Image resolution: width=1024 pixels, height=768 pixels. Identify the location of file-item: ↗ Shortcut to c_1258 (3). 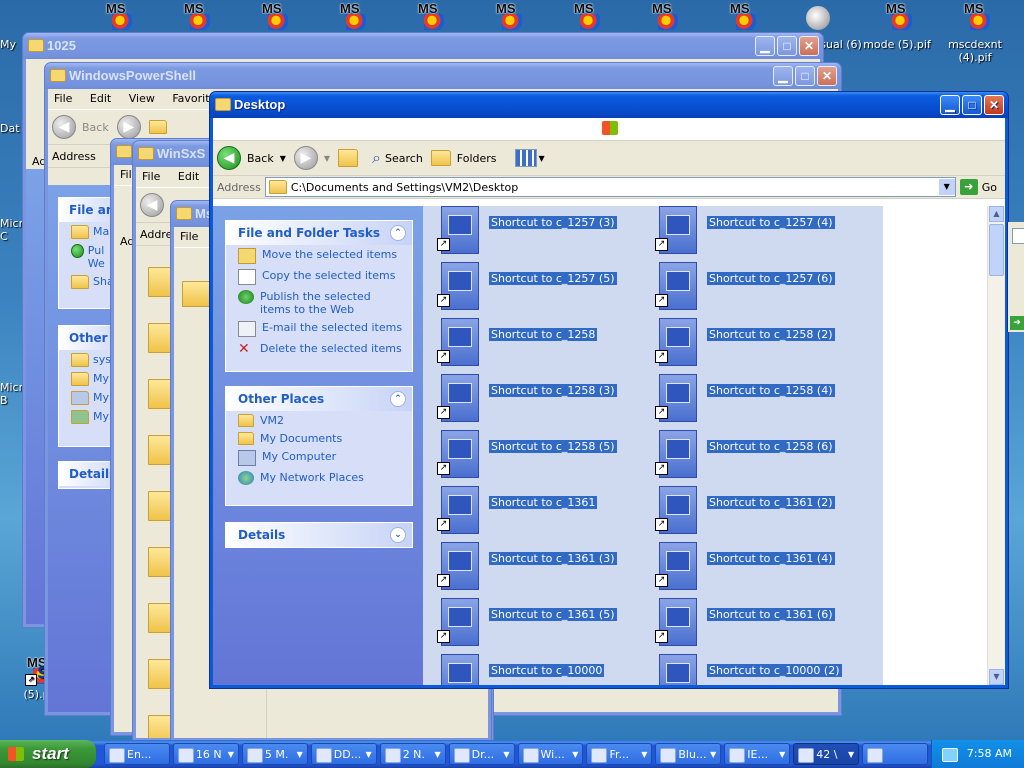
(538, 398).